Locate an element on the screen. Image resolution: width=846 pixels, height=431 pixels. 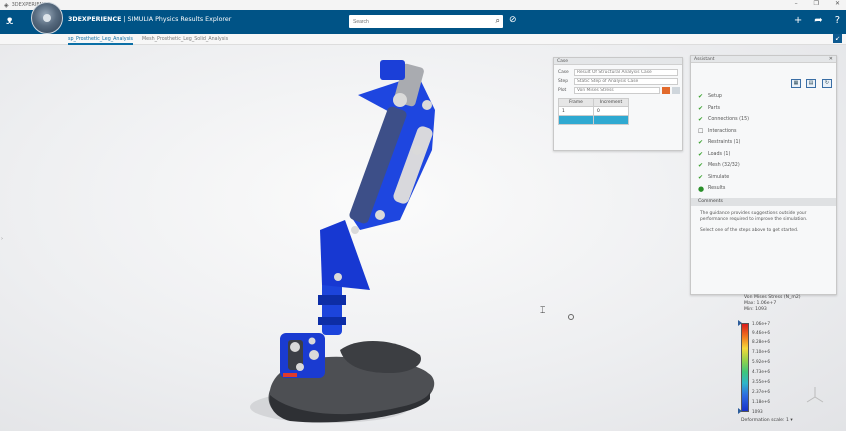
legend-value: 5.92e+6 is located at coordinates (761, 361).